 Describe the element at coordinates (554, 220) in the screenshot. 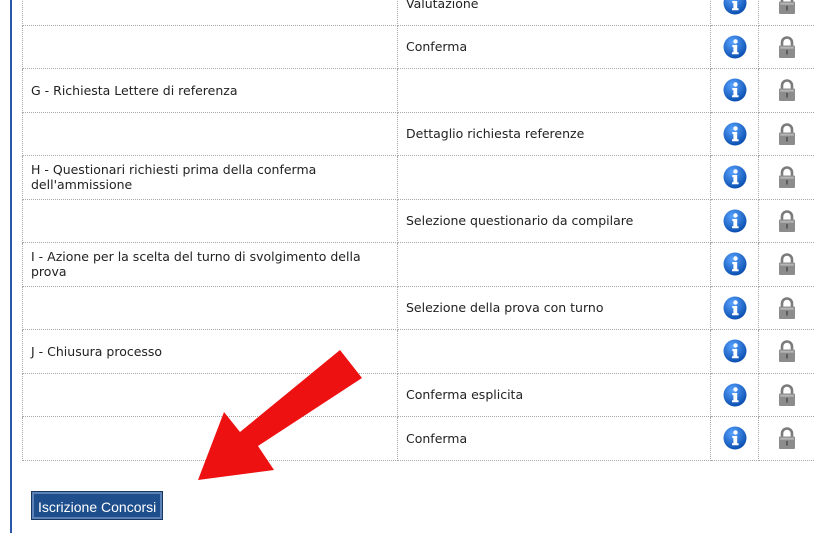

I see `substep-cell: Selezione questionario da compilare` at that location.